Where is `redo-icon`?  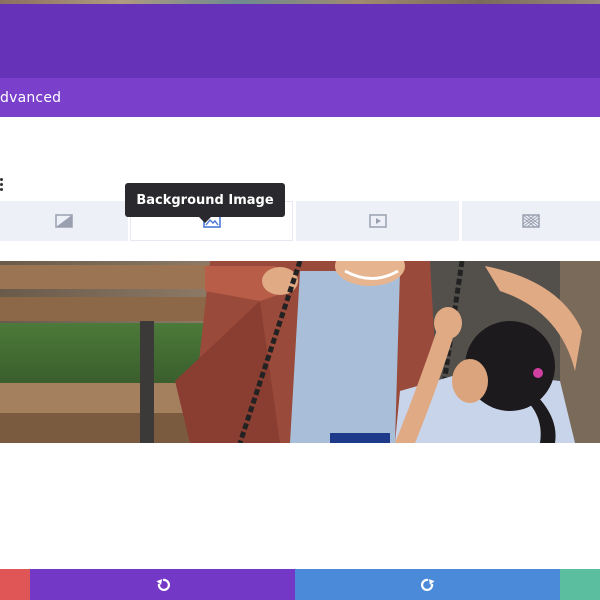
redo-icon is located at coordinates (427, 584).